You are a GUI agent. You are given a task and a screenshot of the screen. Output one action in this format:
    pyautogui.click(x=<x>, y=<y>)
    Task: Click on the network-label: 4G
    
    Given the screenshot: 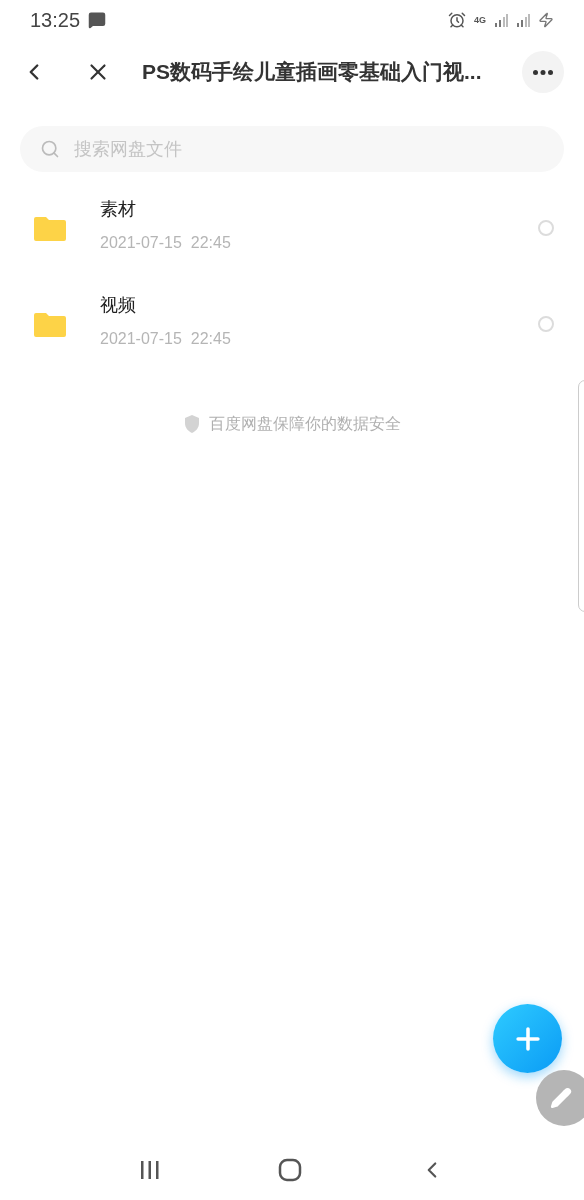 What is the action you would take?
    pyautogui.click(x=480, y=20)
    